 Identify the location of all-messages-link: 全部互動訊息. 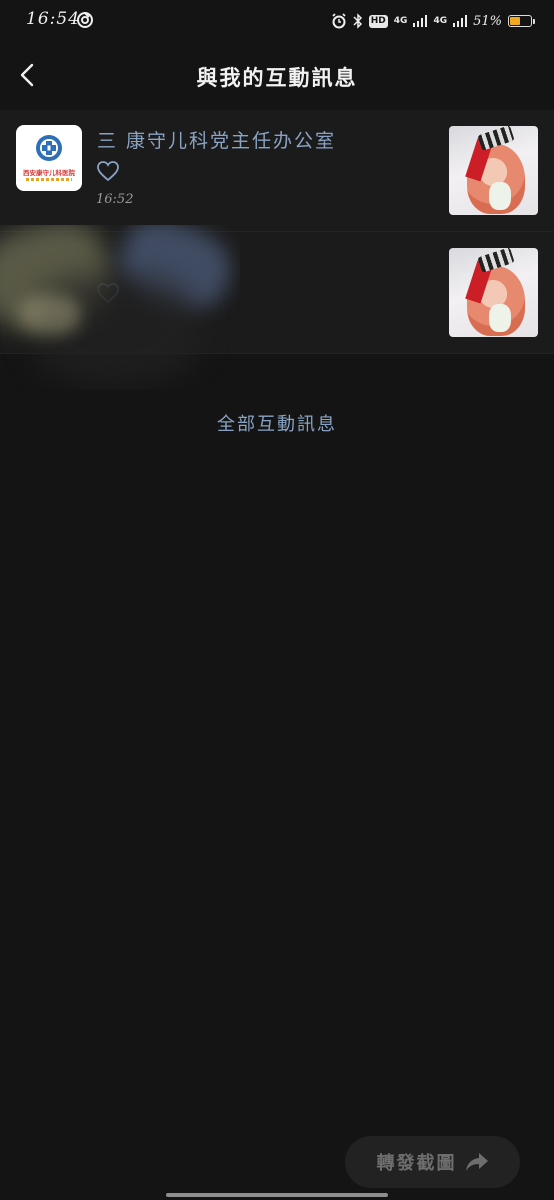
(277, 423).